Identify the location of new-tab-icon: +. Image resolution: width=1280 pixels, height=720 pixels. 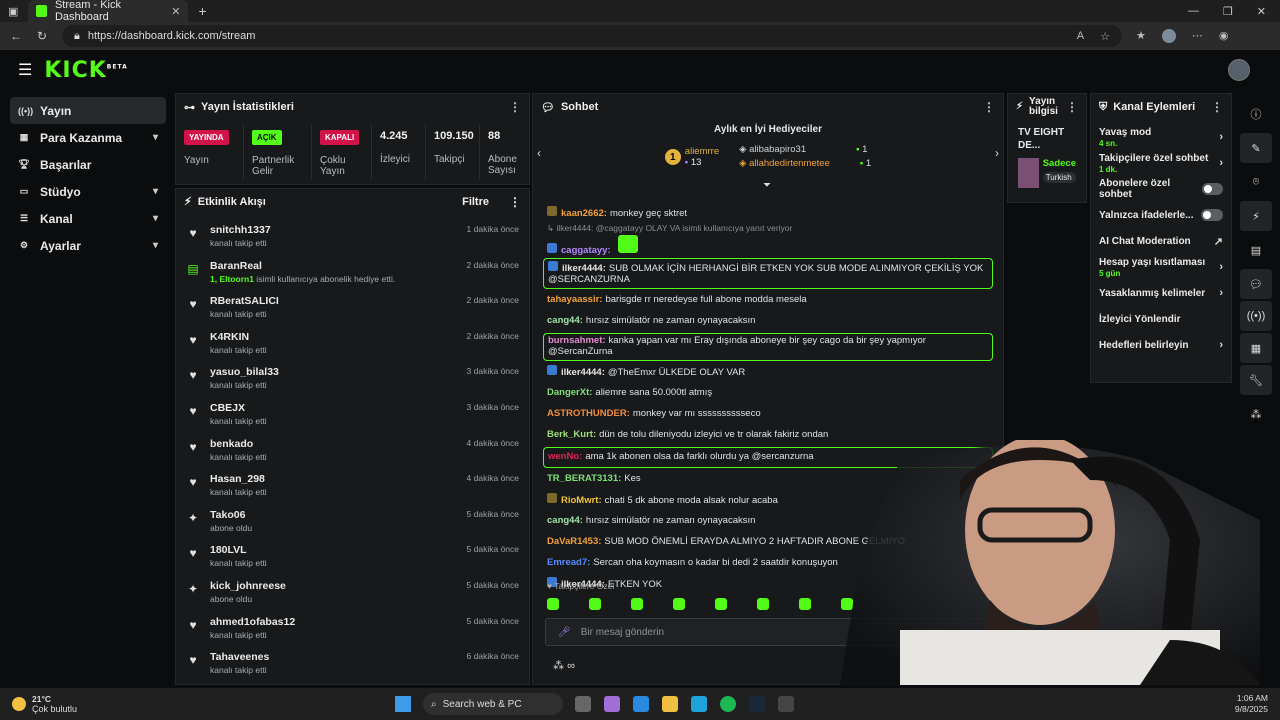
(202, 11).